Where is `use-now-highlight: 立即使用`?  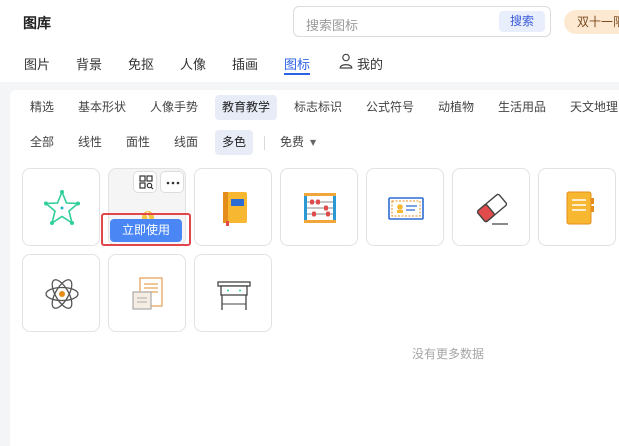 use-now-highlight: 立即使用 is located at coordinates (146, 229).